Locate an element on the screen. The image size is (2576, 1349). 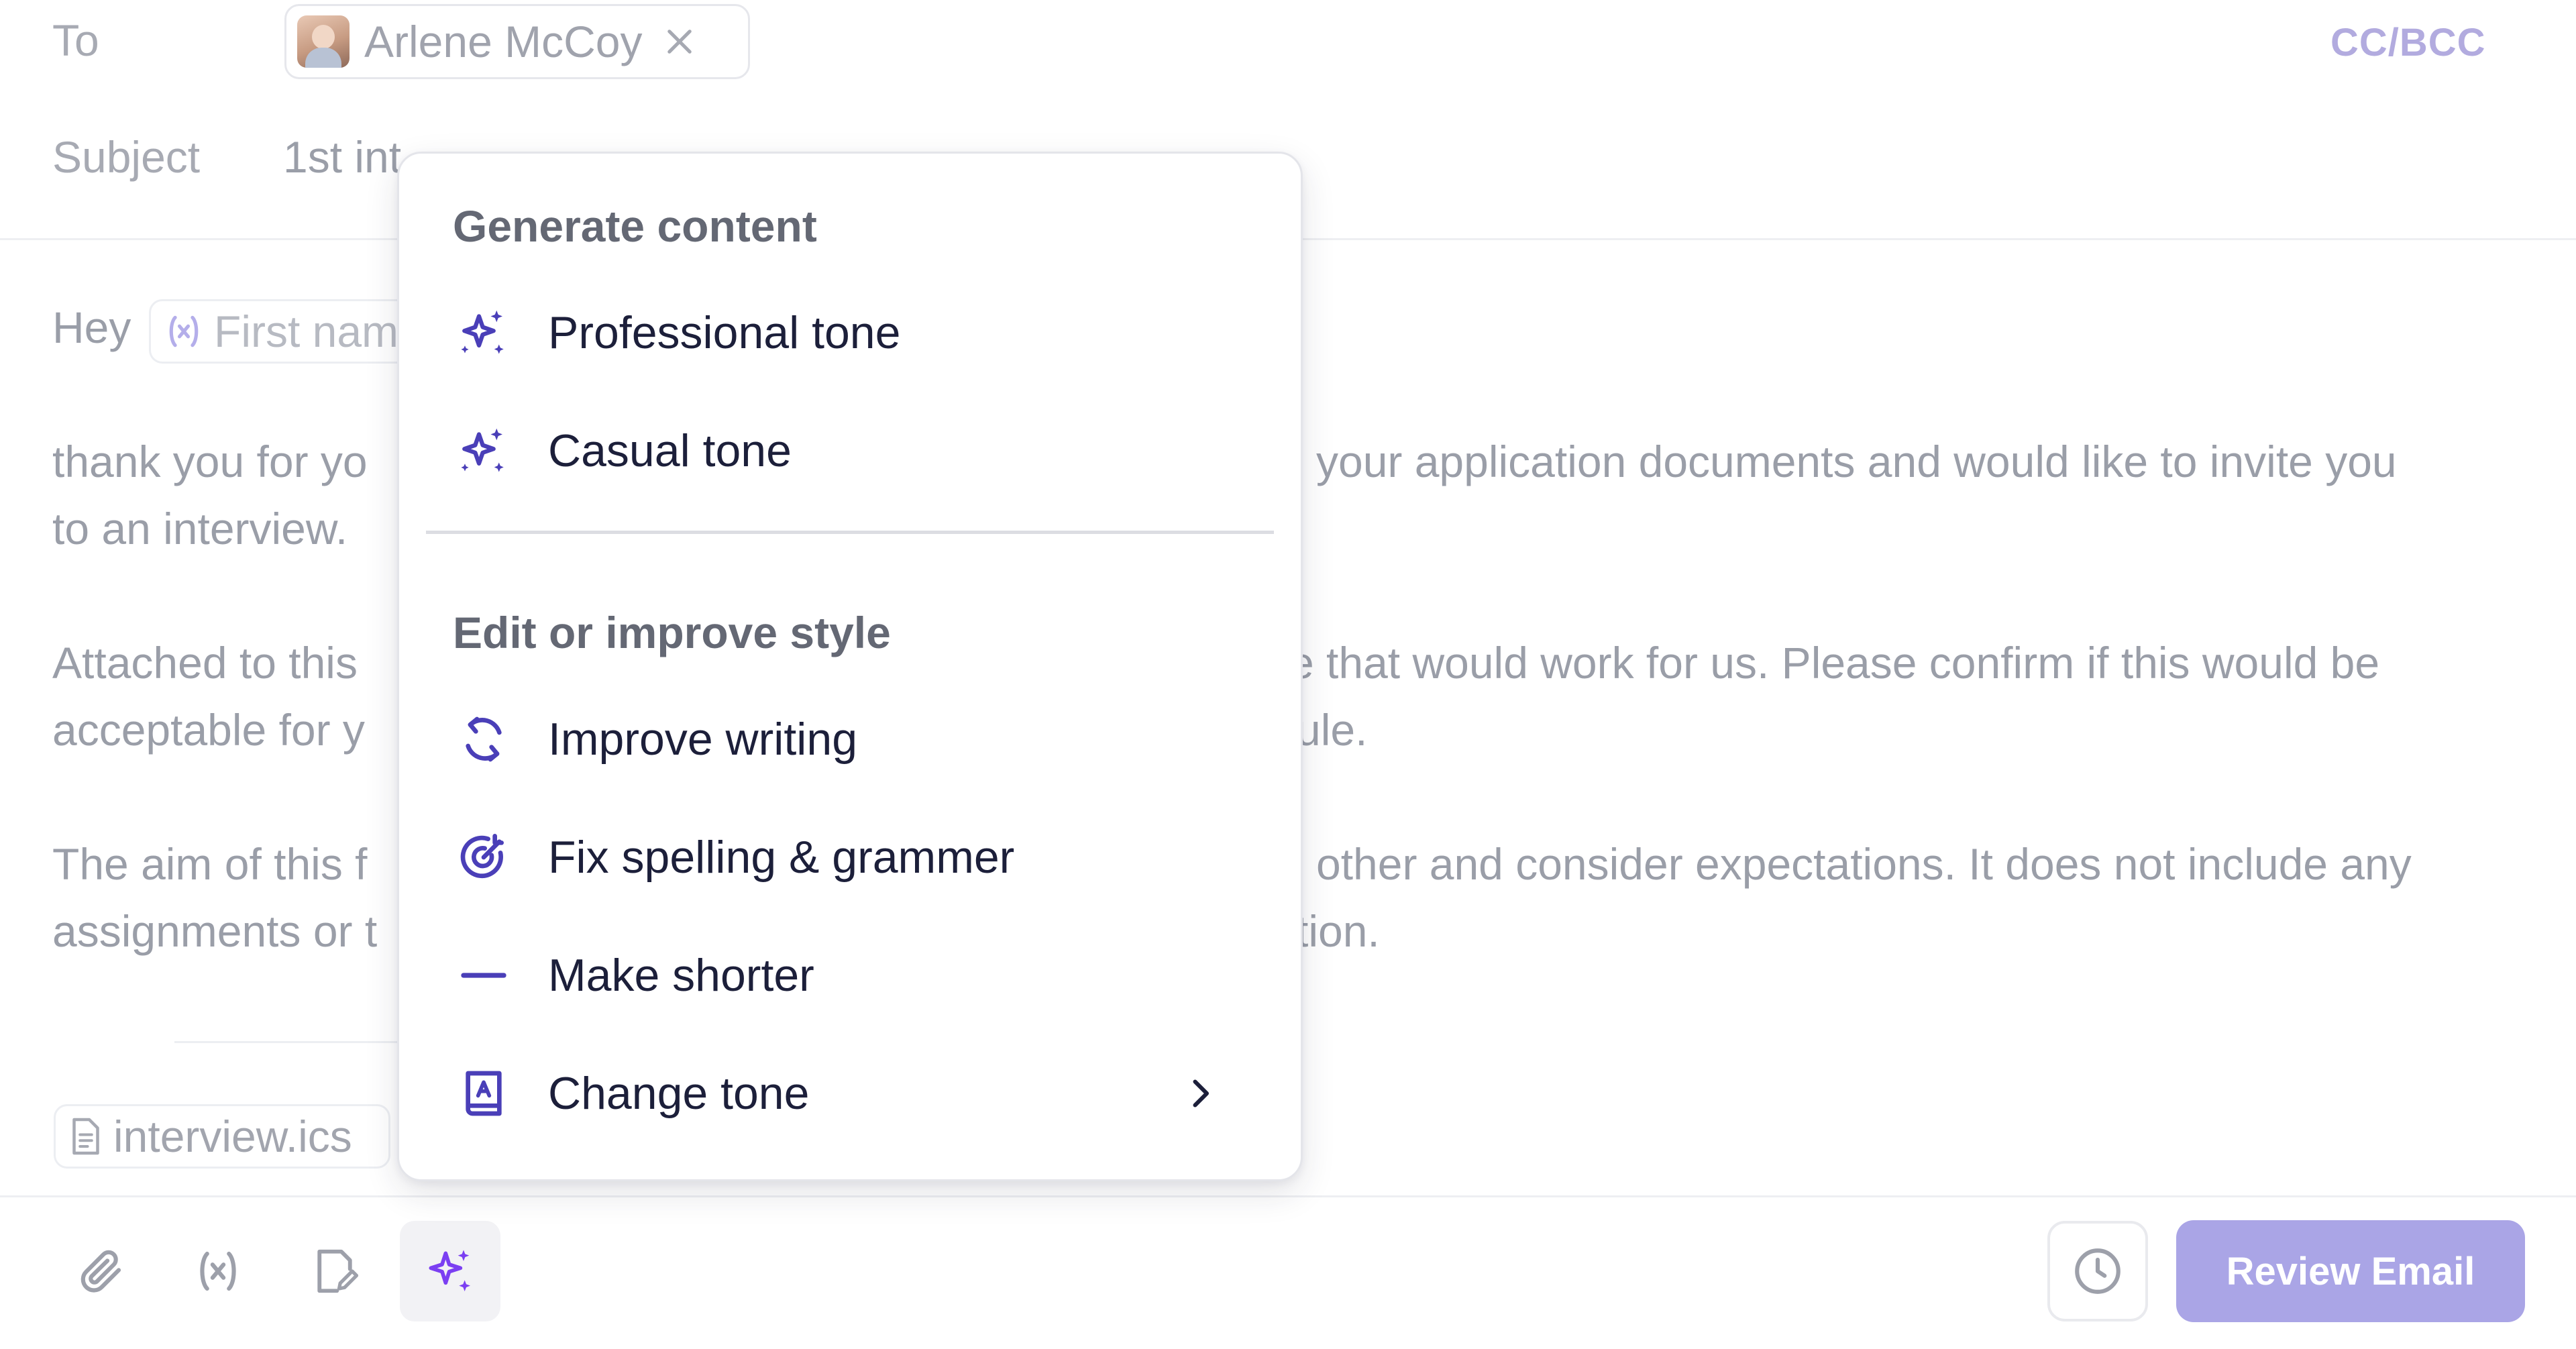
menu-divider is located at coordinates (850, 532).